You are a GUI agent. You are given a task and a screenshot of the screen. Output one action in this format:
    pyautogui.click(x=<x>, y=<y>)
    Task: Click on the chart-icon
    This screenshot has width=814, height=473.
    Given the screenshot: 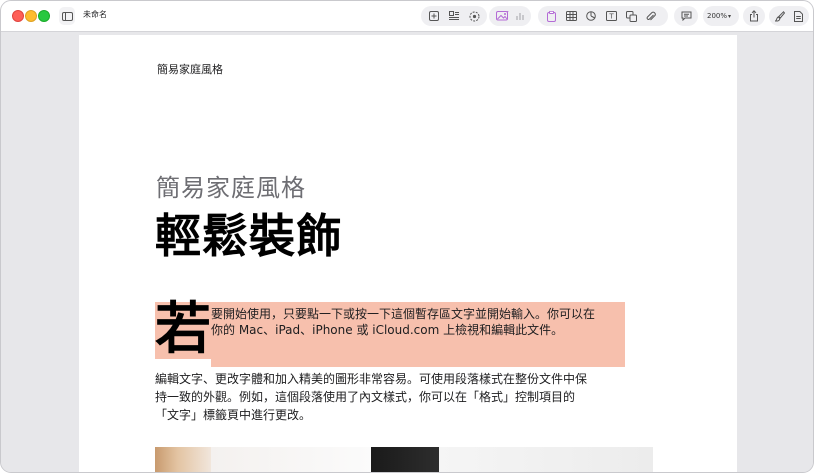 What is the action you would take?
    pyautogui.click(x=520, y=16)
    